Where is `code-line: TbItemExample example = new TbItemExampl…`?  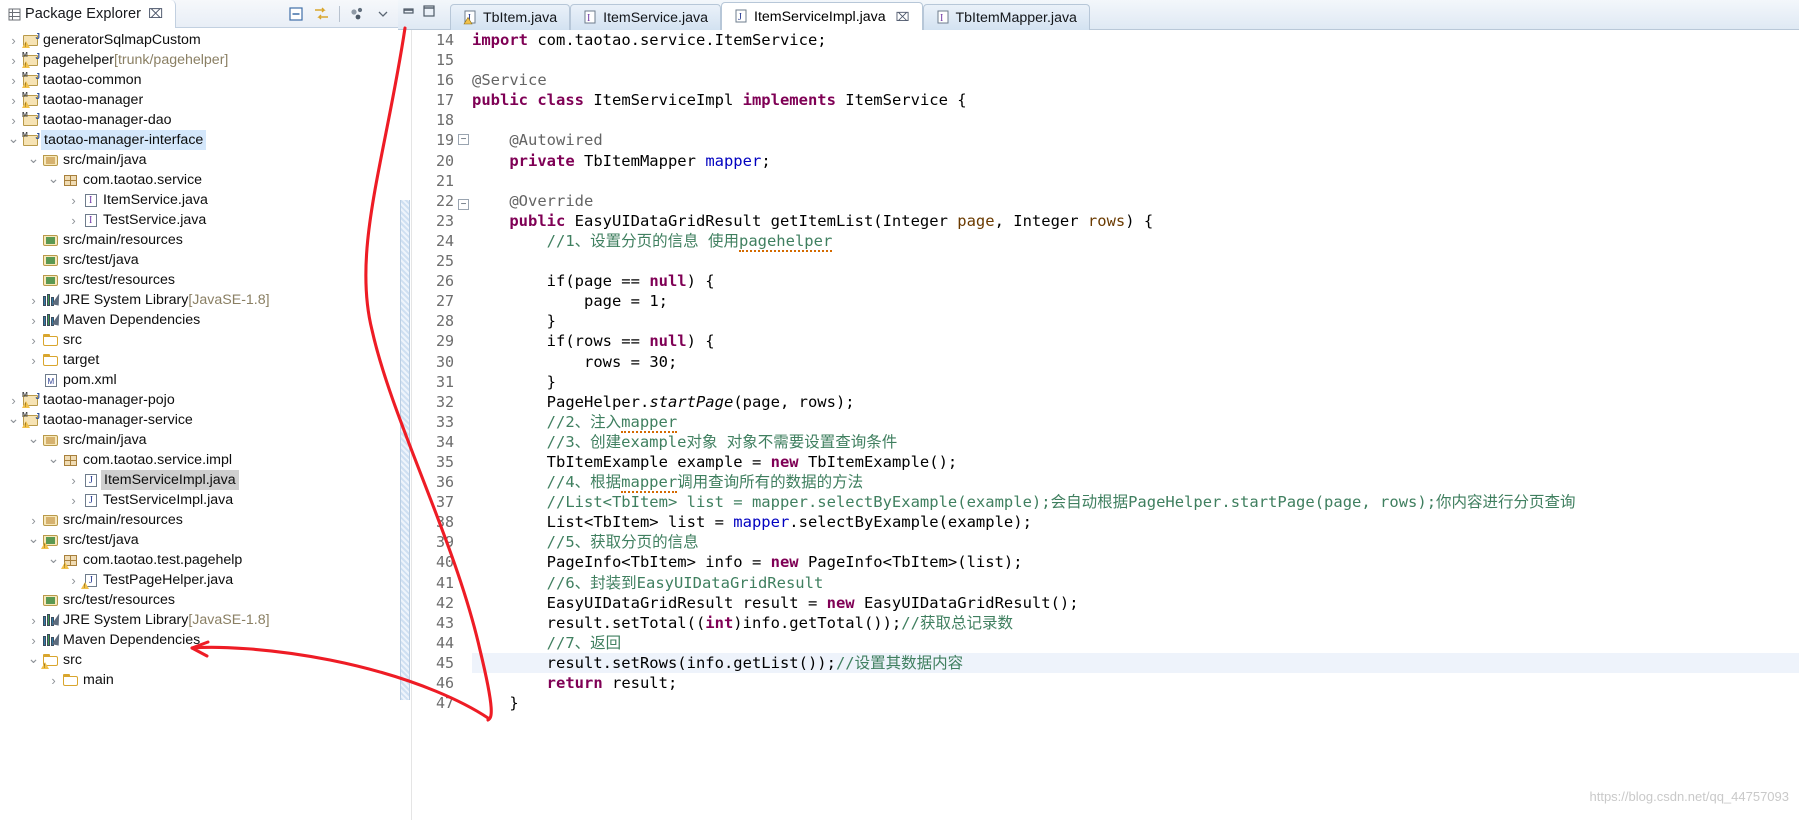
code-line: TbItemExample example = new TbItemExampl… is located at coordinates (1135, 462).